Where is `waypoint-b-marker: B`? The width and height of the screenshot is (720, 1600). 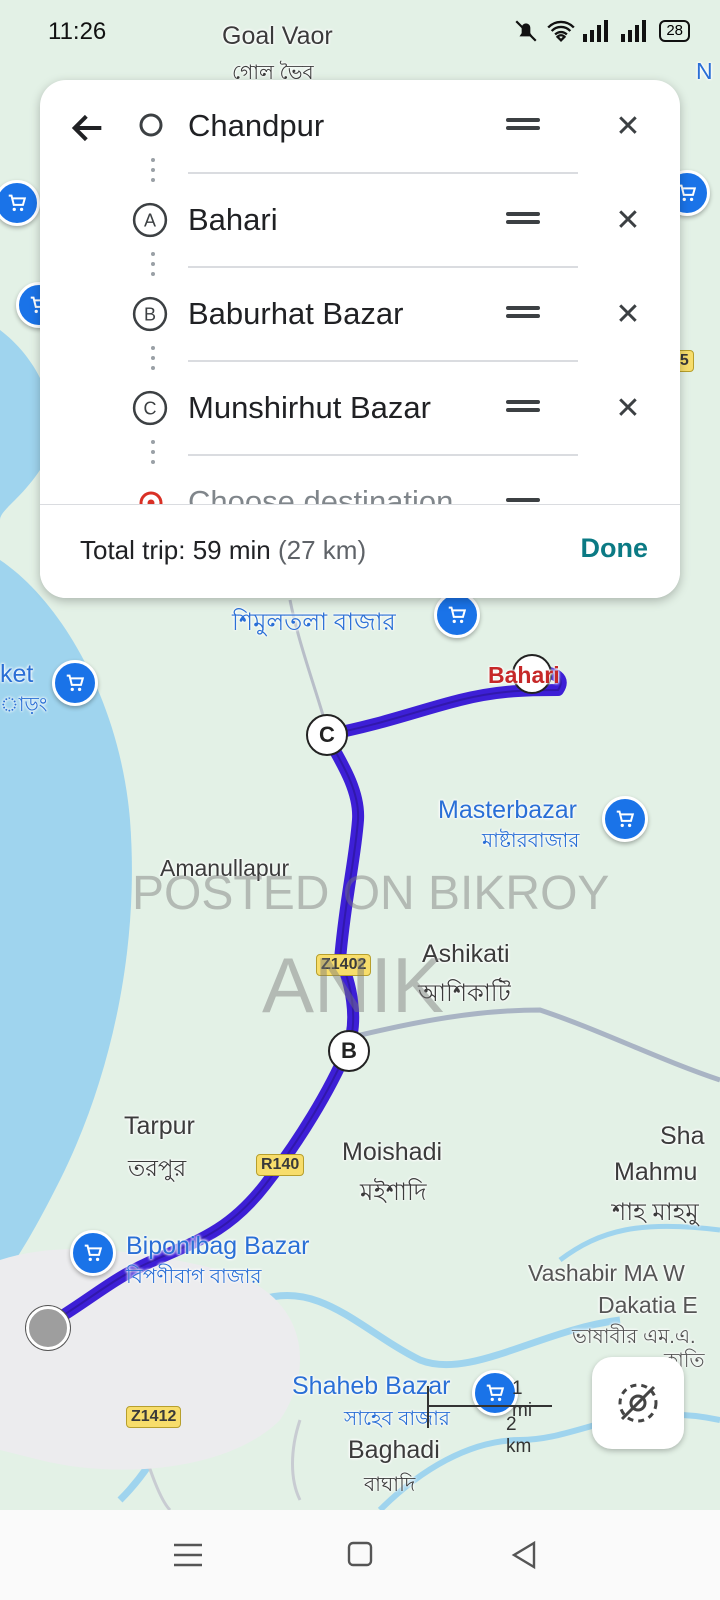
waypoint-b-marker: B is located at coordinates (349, 1051).